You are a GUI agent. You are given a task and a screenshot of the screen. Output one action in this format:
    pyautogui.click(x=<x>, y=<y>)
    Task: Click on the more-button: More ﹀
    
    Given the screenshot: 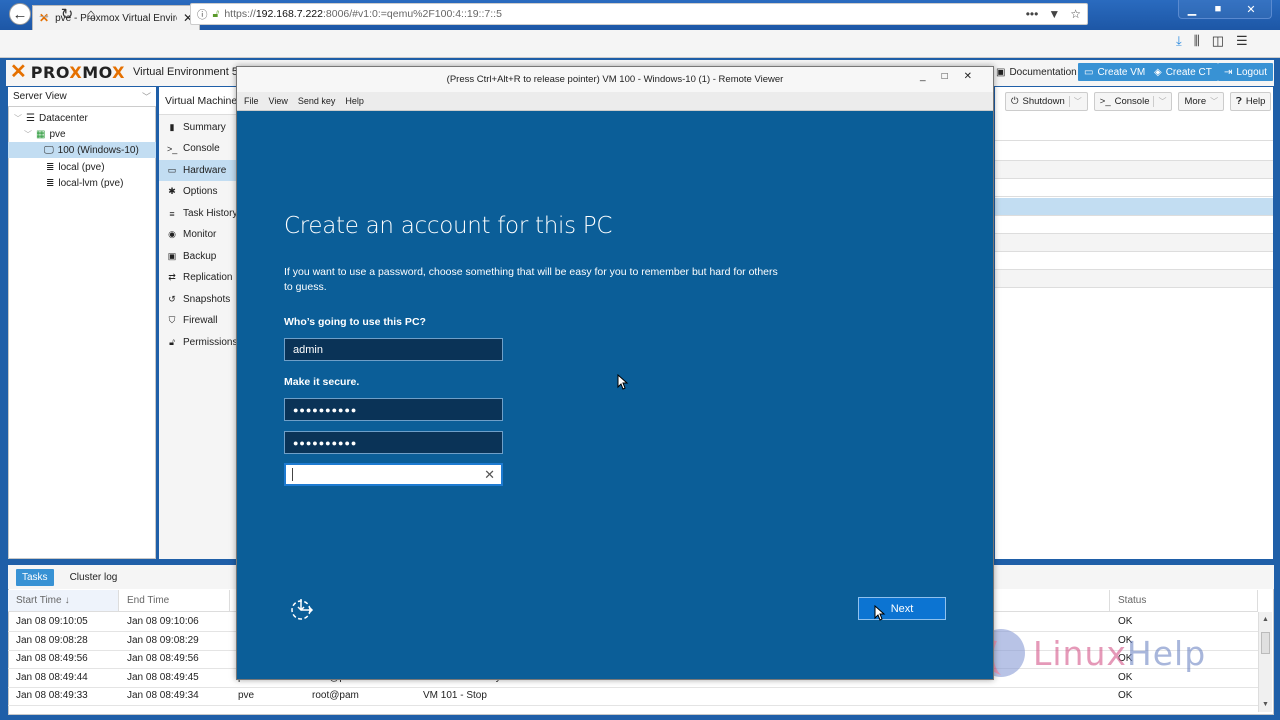 What is the action you would take?
    pyautogui.click(x=1201, y=101)
    